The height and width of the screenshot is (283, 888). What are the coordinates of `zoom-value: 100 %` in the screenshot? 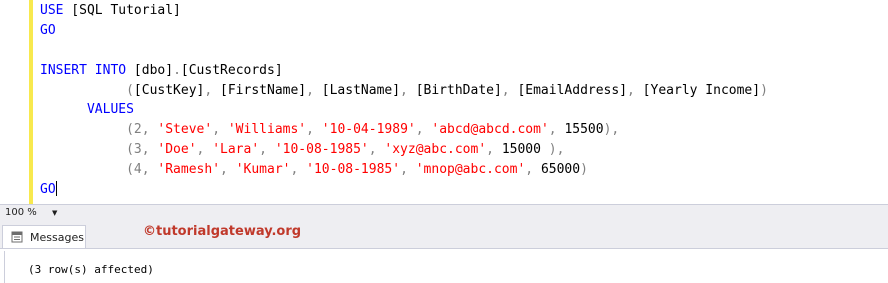 It's located at (21, 212).